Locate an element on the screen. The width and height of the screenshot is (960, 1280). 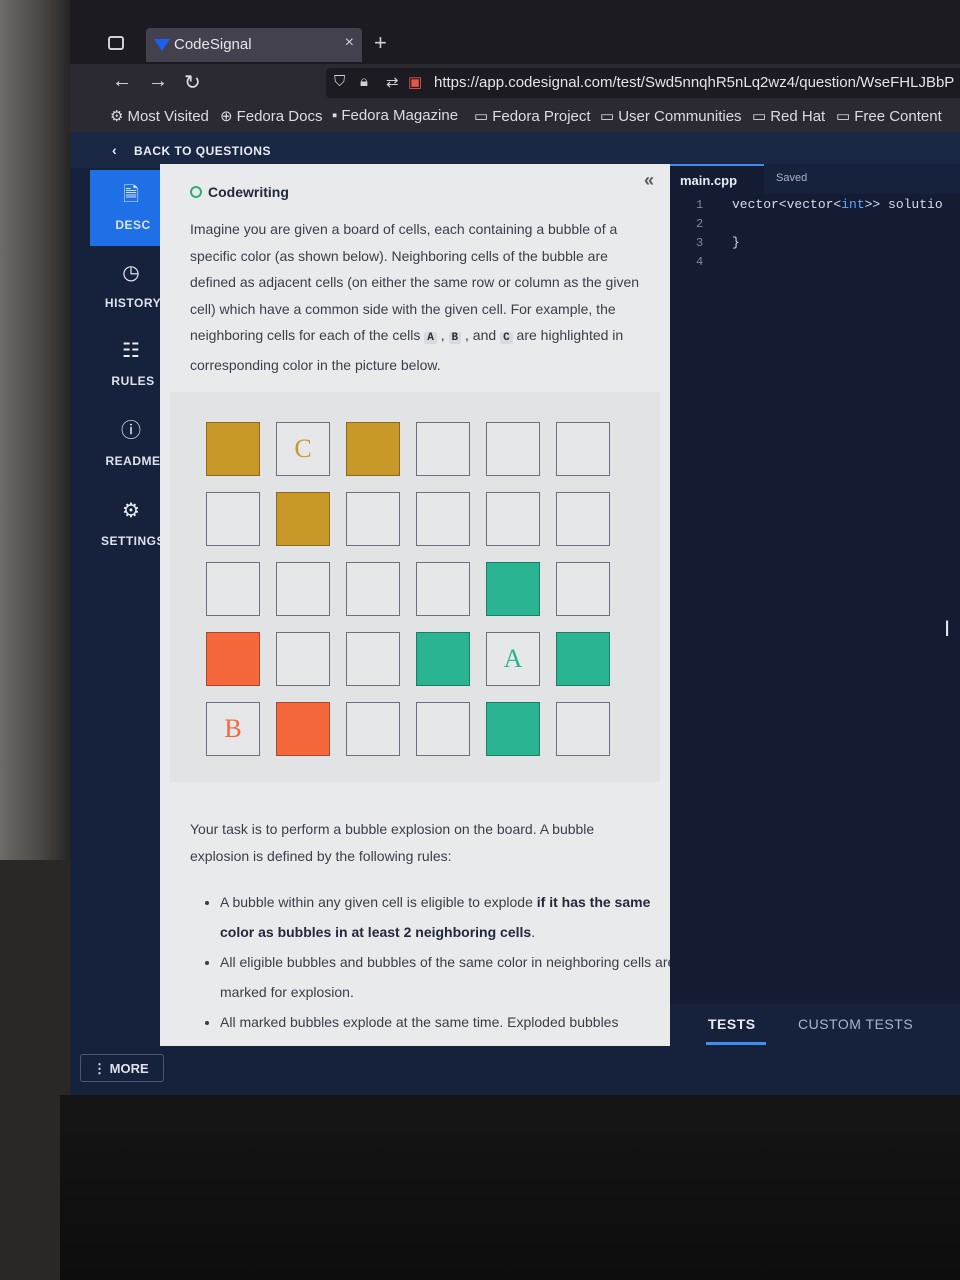
task-type-header: Codewriting is located at coordinates (239, 193).